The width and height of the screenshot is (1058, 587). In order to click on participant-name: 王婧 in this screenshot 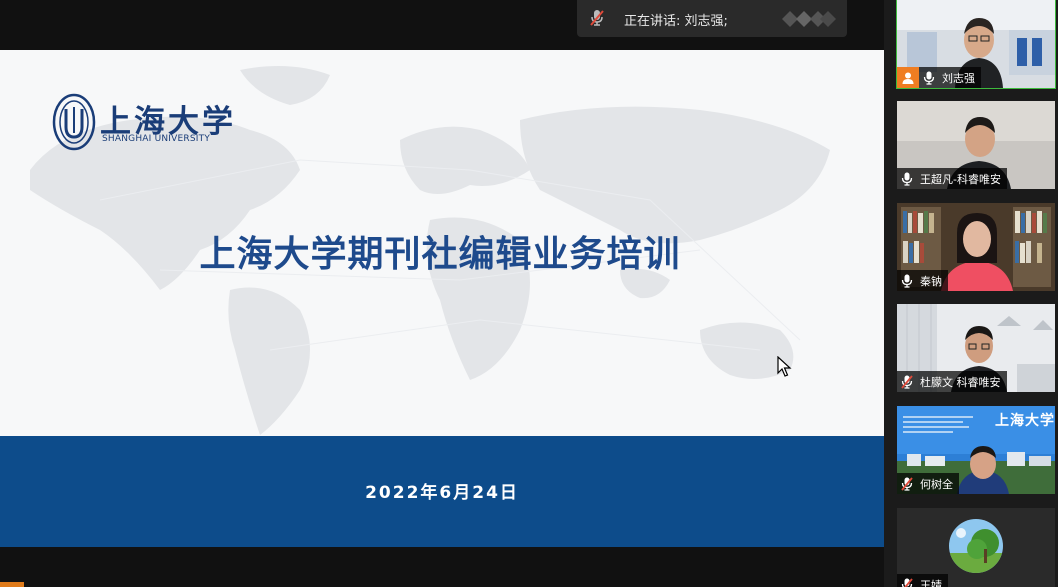, I will do `click(931, 582)`.